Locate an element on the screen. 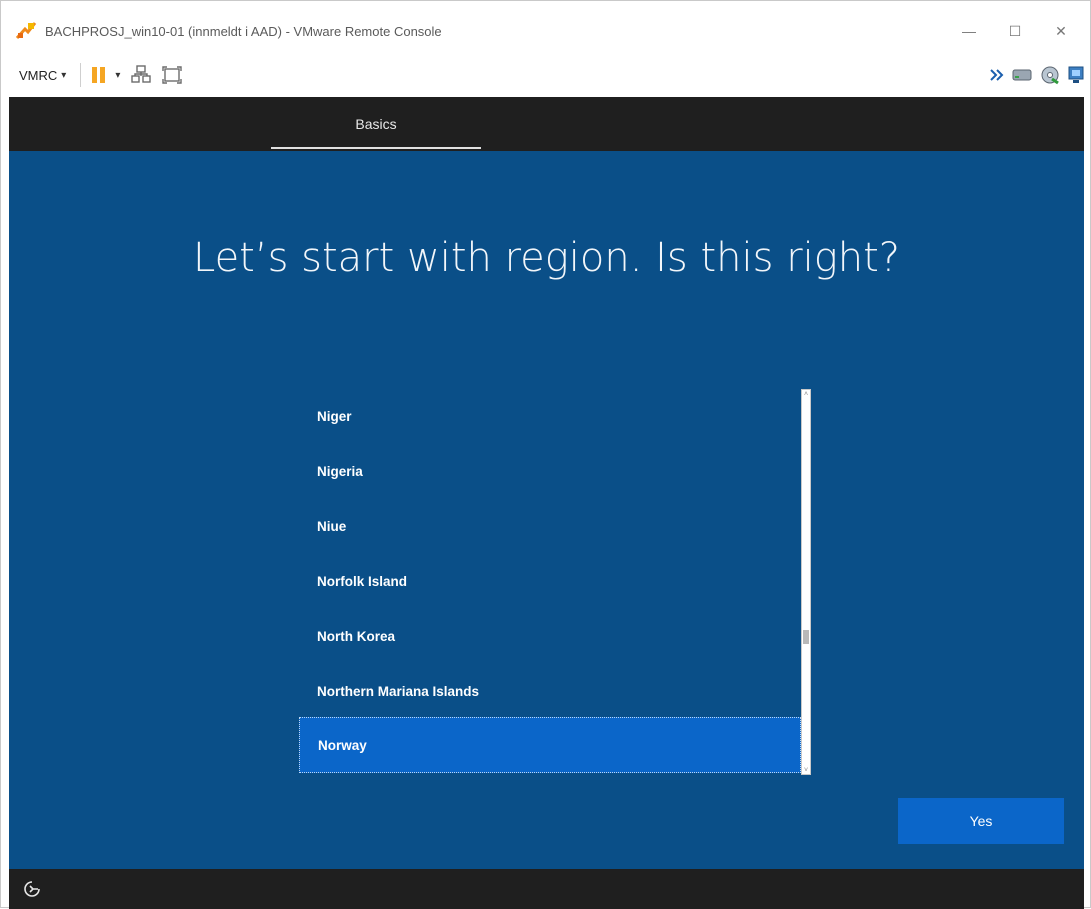  region-item-norway: Norway is located at coordinates (550, 745).